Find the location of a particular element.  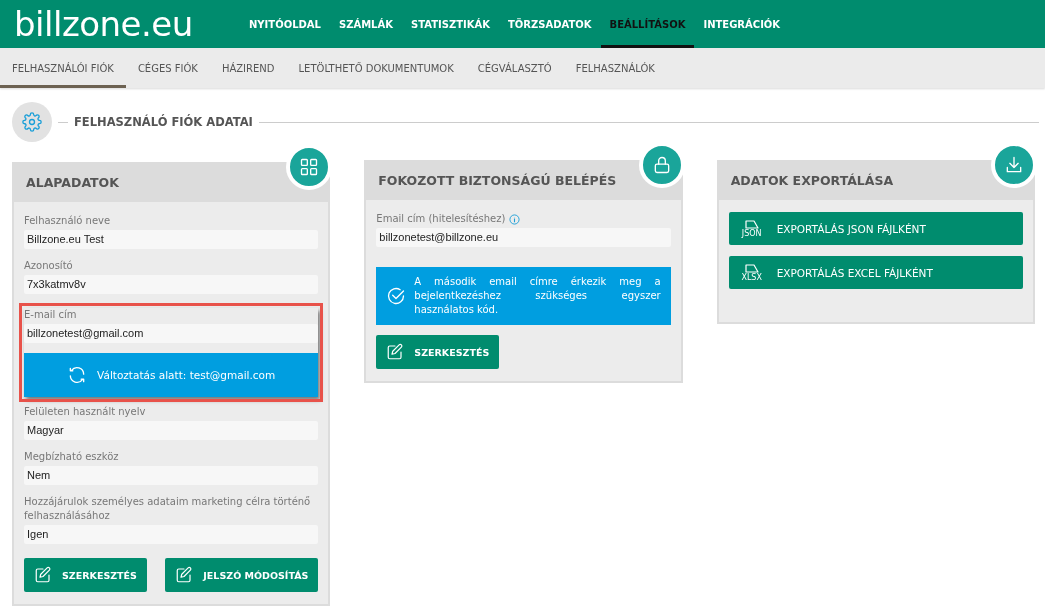

grid-icon is located at coordinates (309, 167).